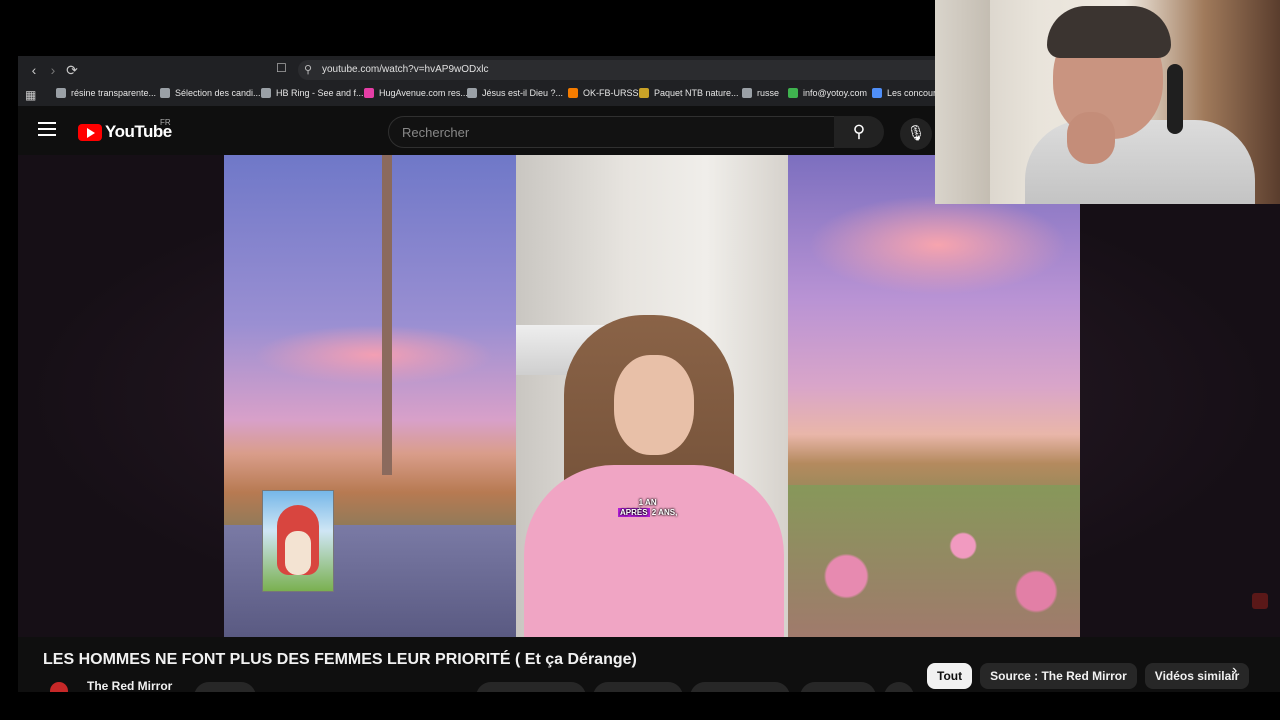 The image size is (1280, 720). What do you see at coordinates (628, 70) in the screenshot?
I see `url-field: ⚲ youtube.com/watch?v=hvAP9wODxlc` at bounding box center [628, 70].